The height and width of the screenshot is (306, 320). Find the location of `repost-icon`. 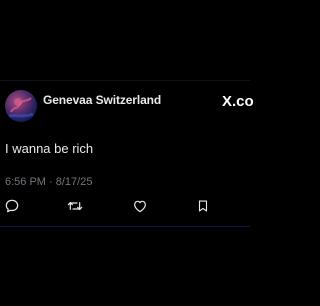

repost-icon is located at coordinates (75, 206).